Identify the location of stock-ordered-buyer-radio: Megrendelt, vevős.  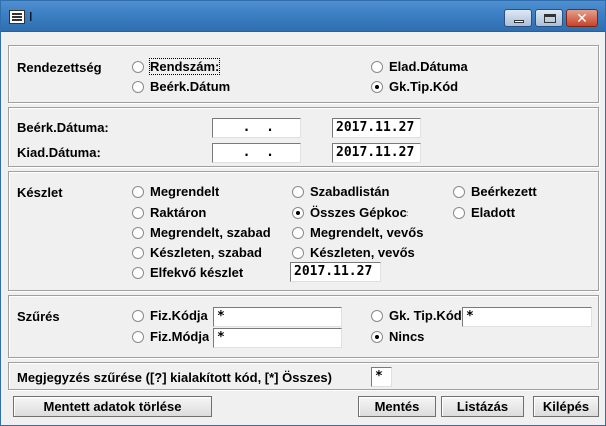
(357, 232).